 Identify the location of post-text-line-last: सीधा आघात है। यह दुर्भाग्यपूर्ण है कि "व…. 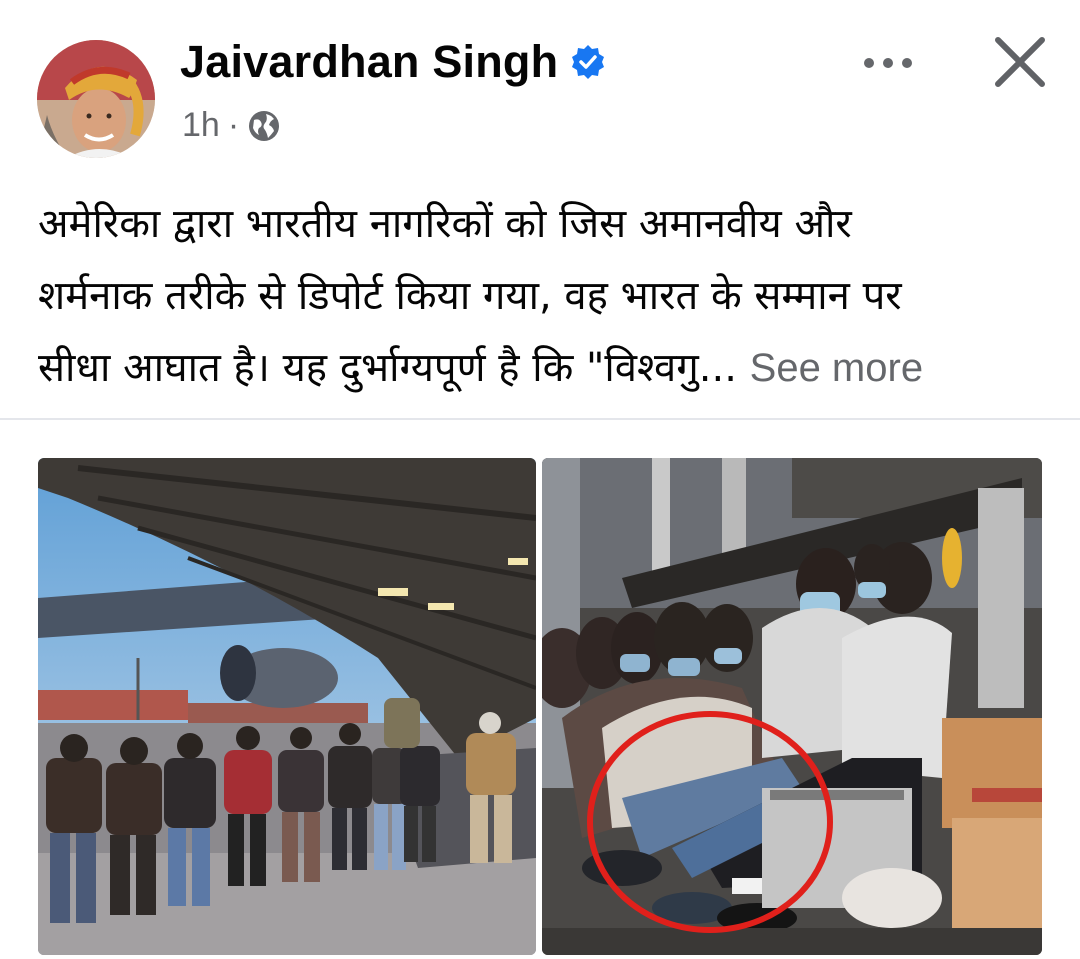
(543, 368).